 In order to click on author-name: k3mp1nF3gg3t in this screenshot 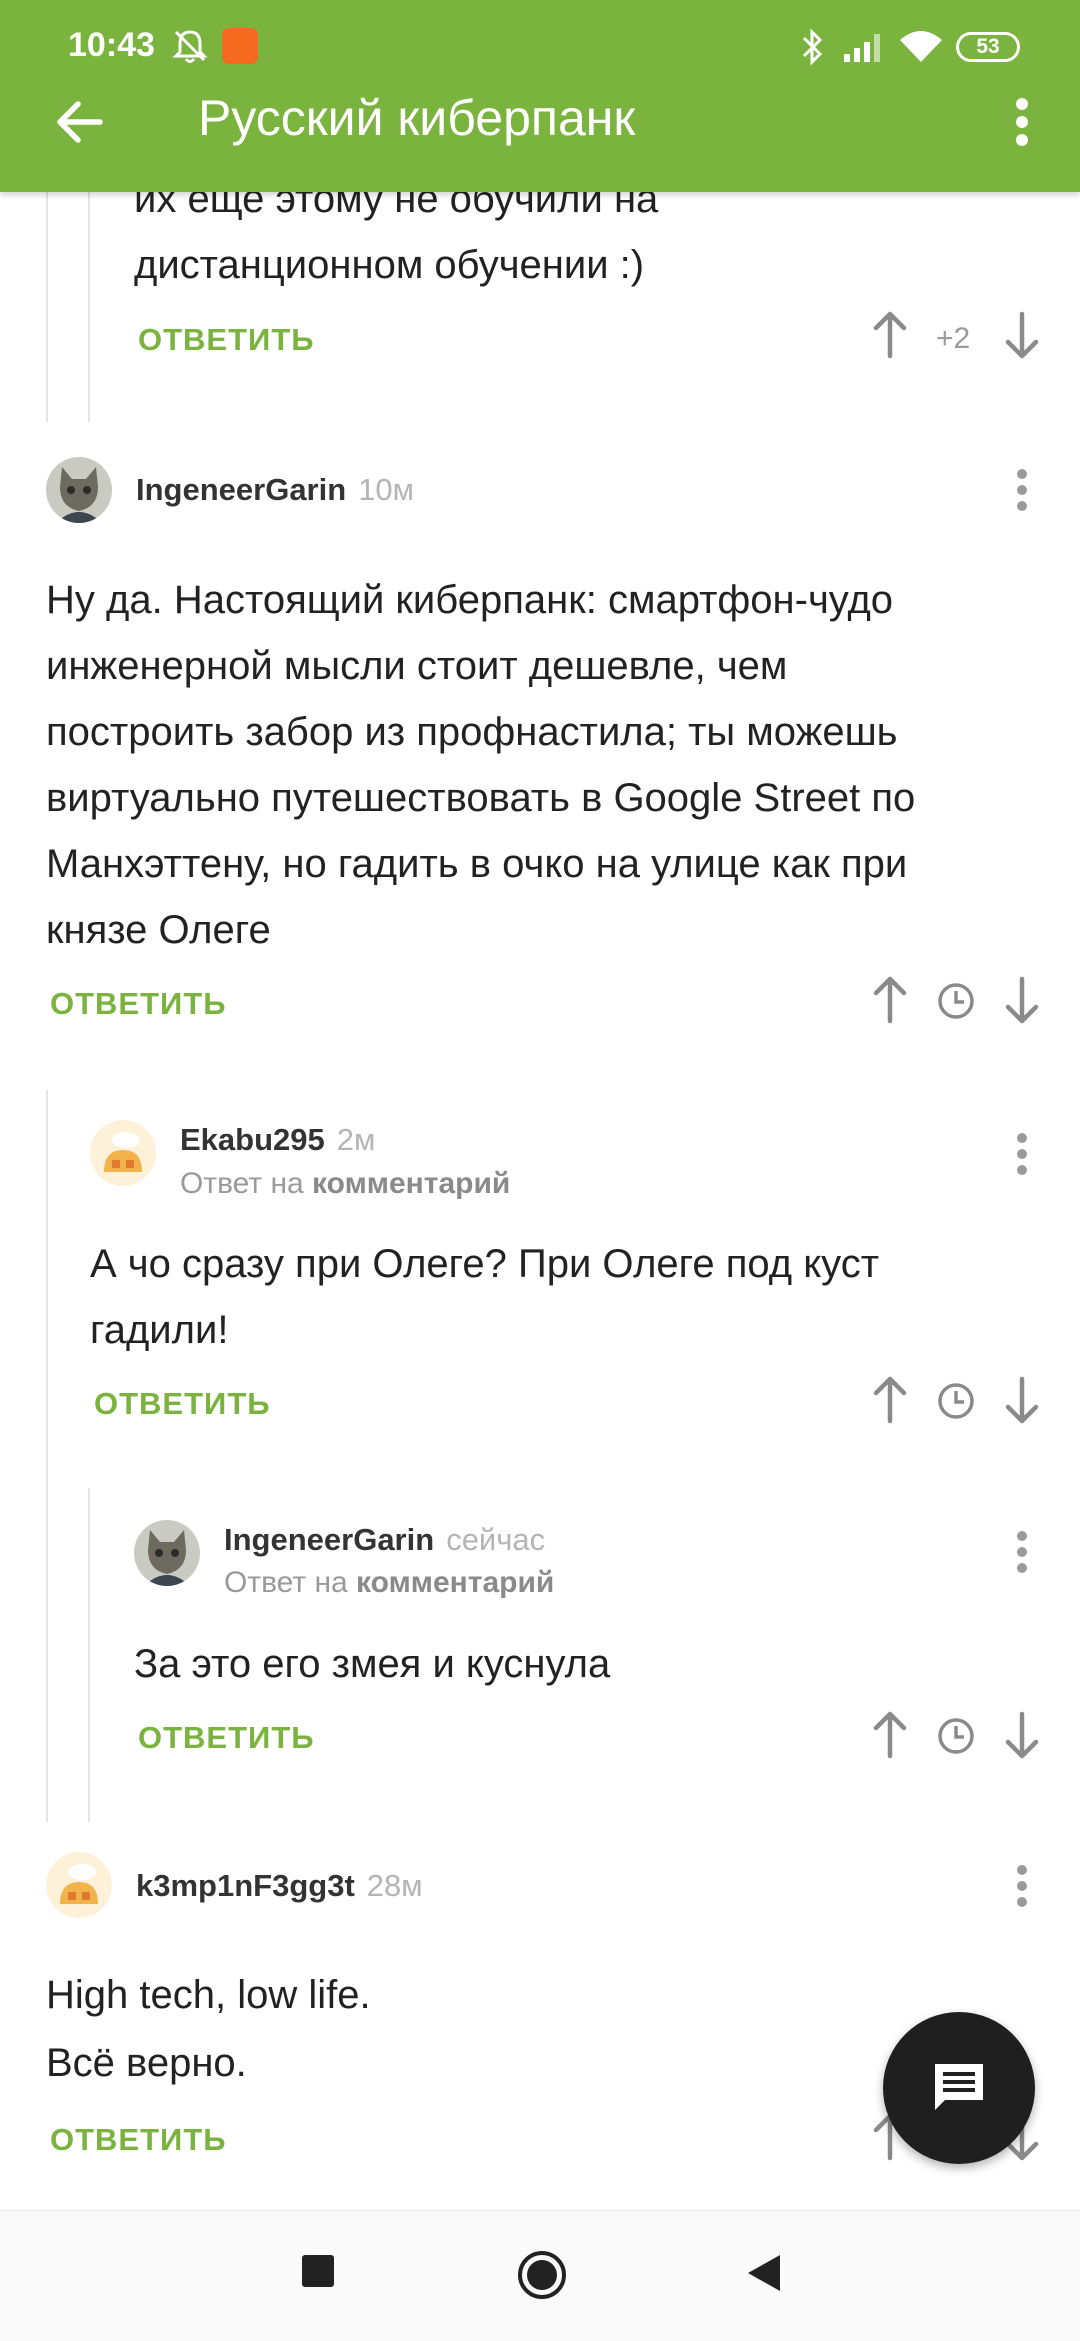, I will do `click(245, 1885)`.